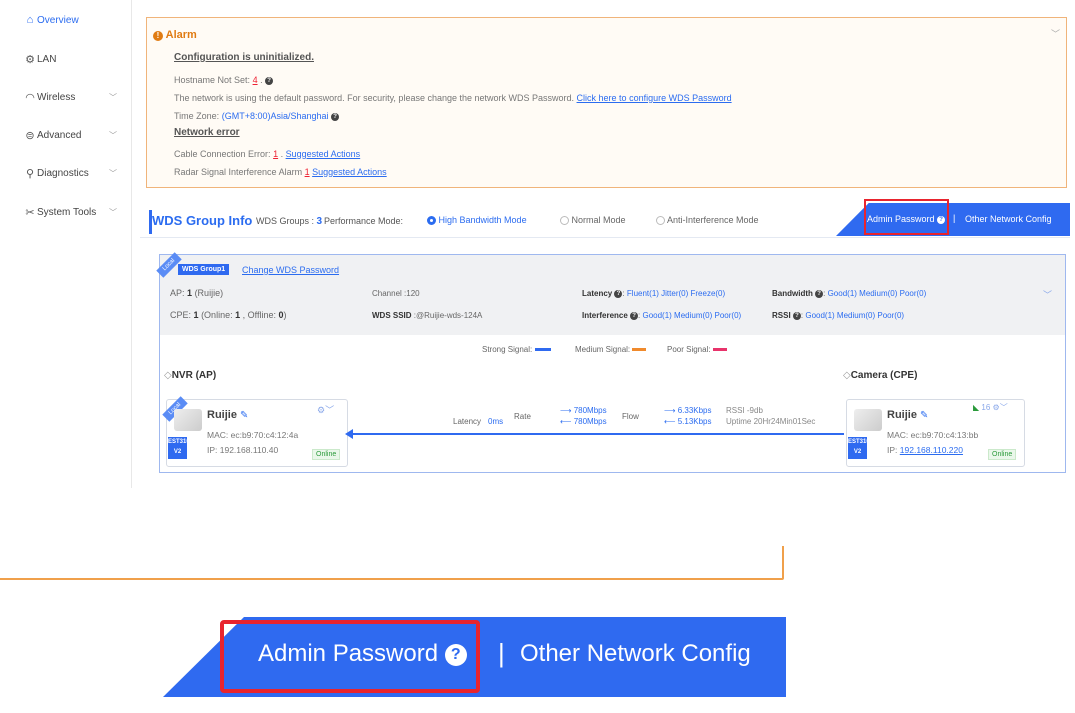 This screenshot has height=713, width=1075. I want to click on alarm-border-corner, so click(783, 563).